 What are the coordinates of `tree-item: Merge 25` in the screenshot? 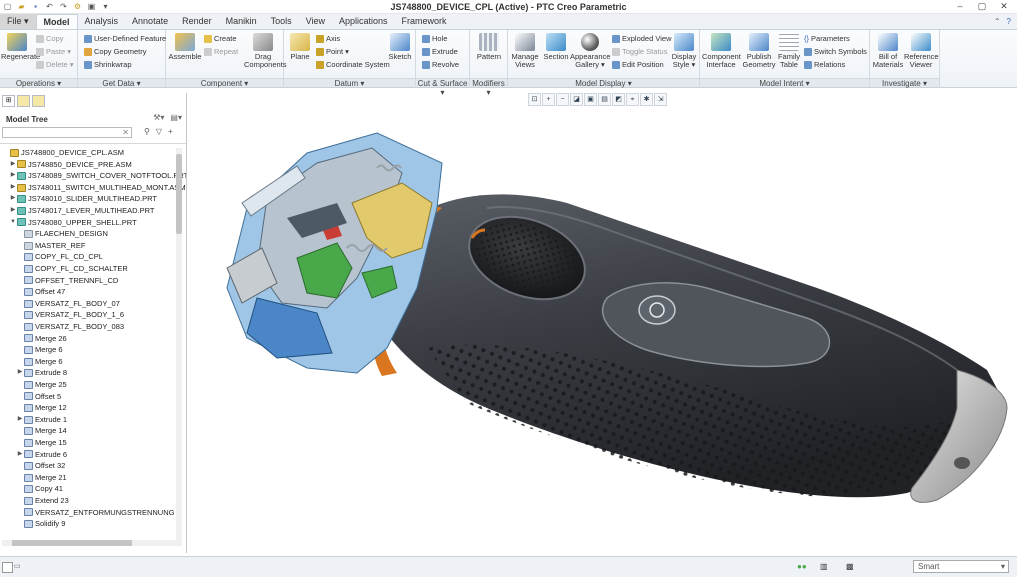 It's located at (41, 385).